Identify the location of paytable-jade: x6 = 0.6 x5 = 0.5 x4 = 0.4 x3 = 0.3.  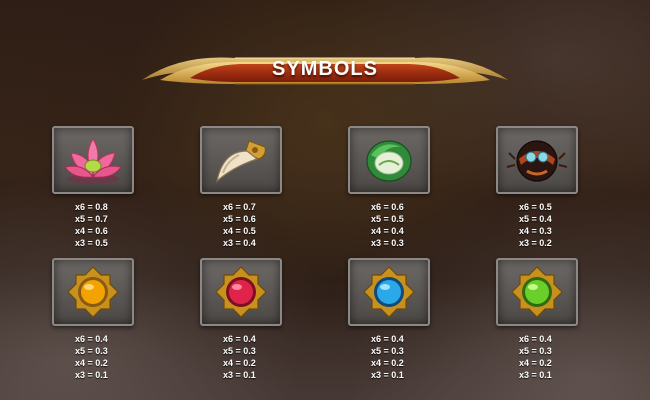
(406, 225).